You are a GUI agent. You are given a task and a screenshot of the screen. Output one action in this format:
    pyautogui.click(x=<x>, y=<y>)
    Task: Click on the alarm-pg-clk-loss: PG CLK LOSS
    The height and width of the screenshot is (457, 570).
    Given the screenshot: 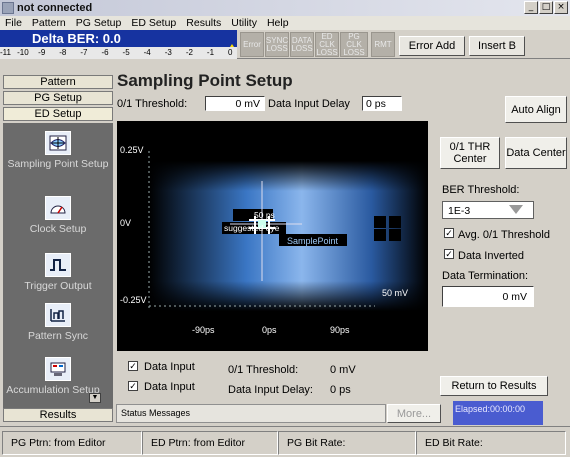 What is the action you would take?
    pyautogui.click(x=354, y=44)
    